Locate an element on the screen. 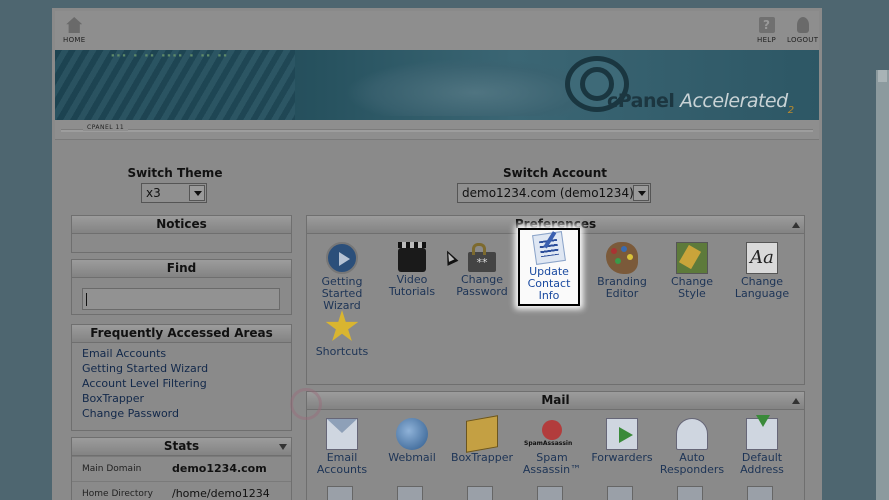 The image size is (889, 500). palette-icon is located at coordinates (622, 258).